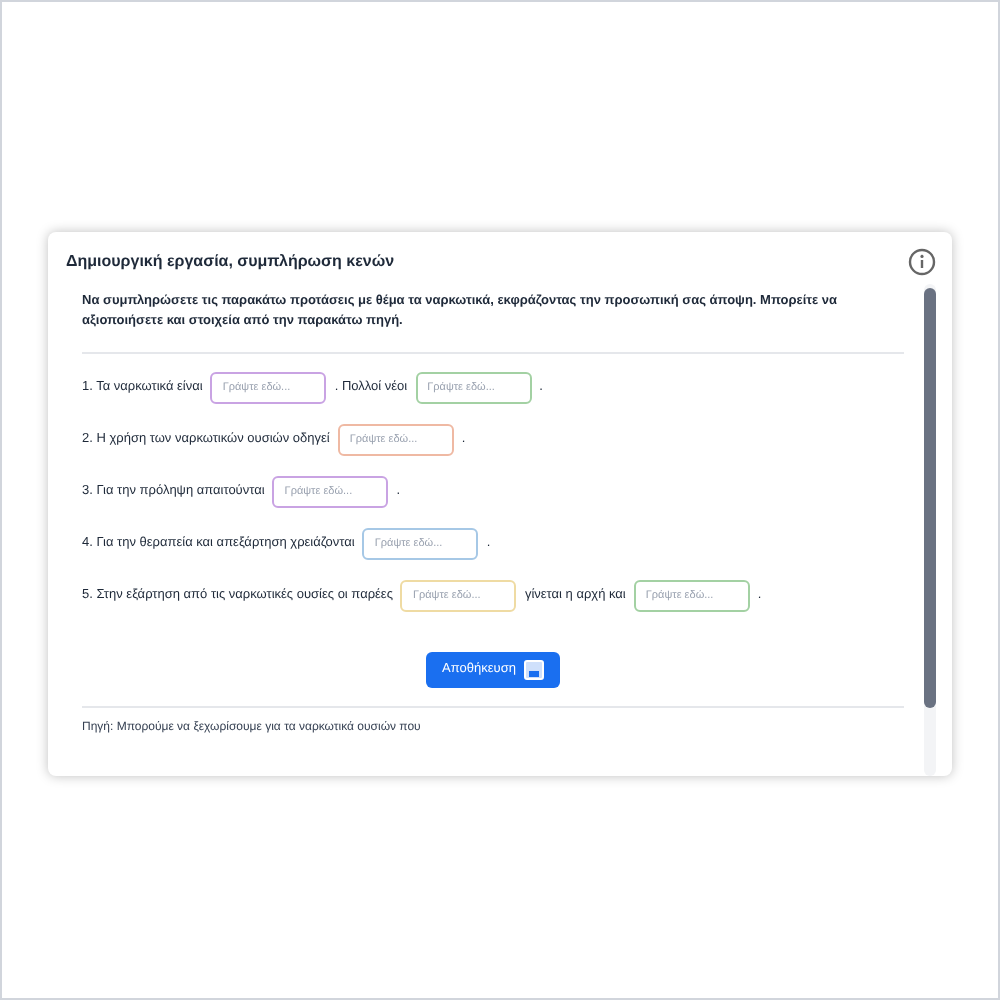 This screenshot has width=1000, height=1000. I want to click on save-icon, so click(533, 670).